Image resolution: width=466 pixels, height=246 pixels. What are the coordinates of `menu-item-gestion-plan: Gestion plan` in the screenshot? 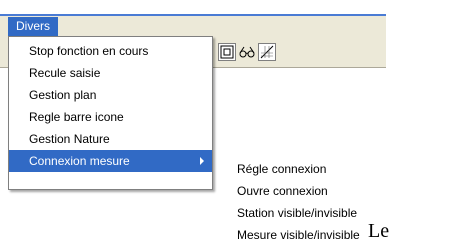 It's located at (110, 95).